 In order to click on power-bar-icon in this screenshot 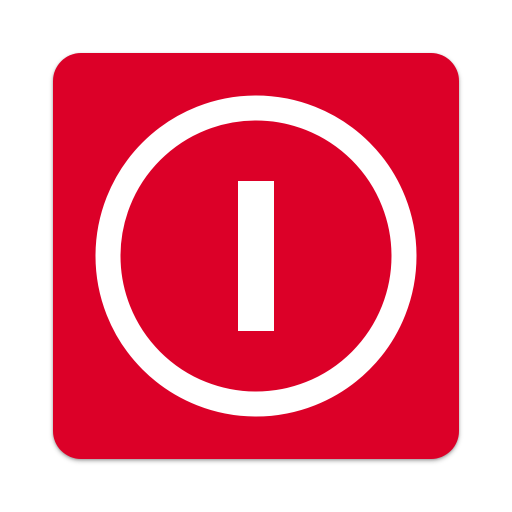, I will do `click(256, 256)`.